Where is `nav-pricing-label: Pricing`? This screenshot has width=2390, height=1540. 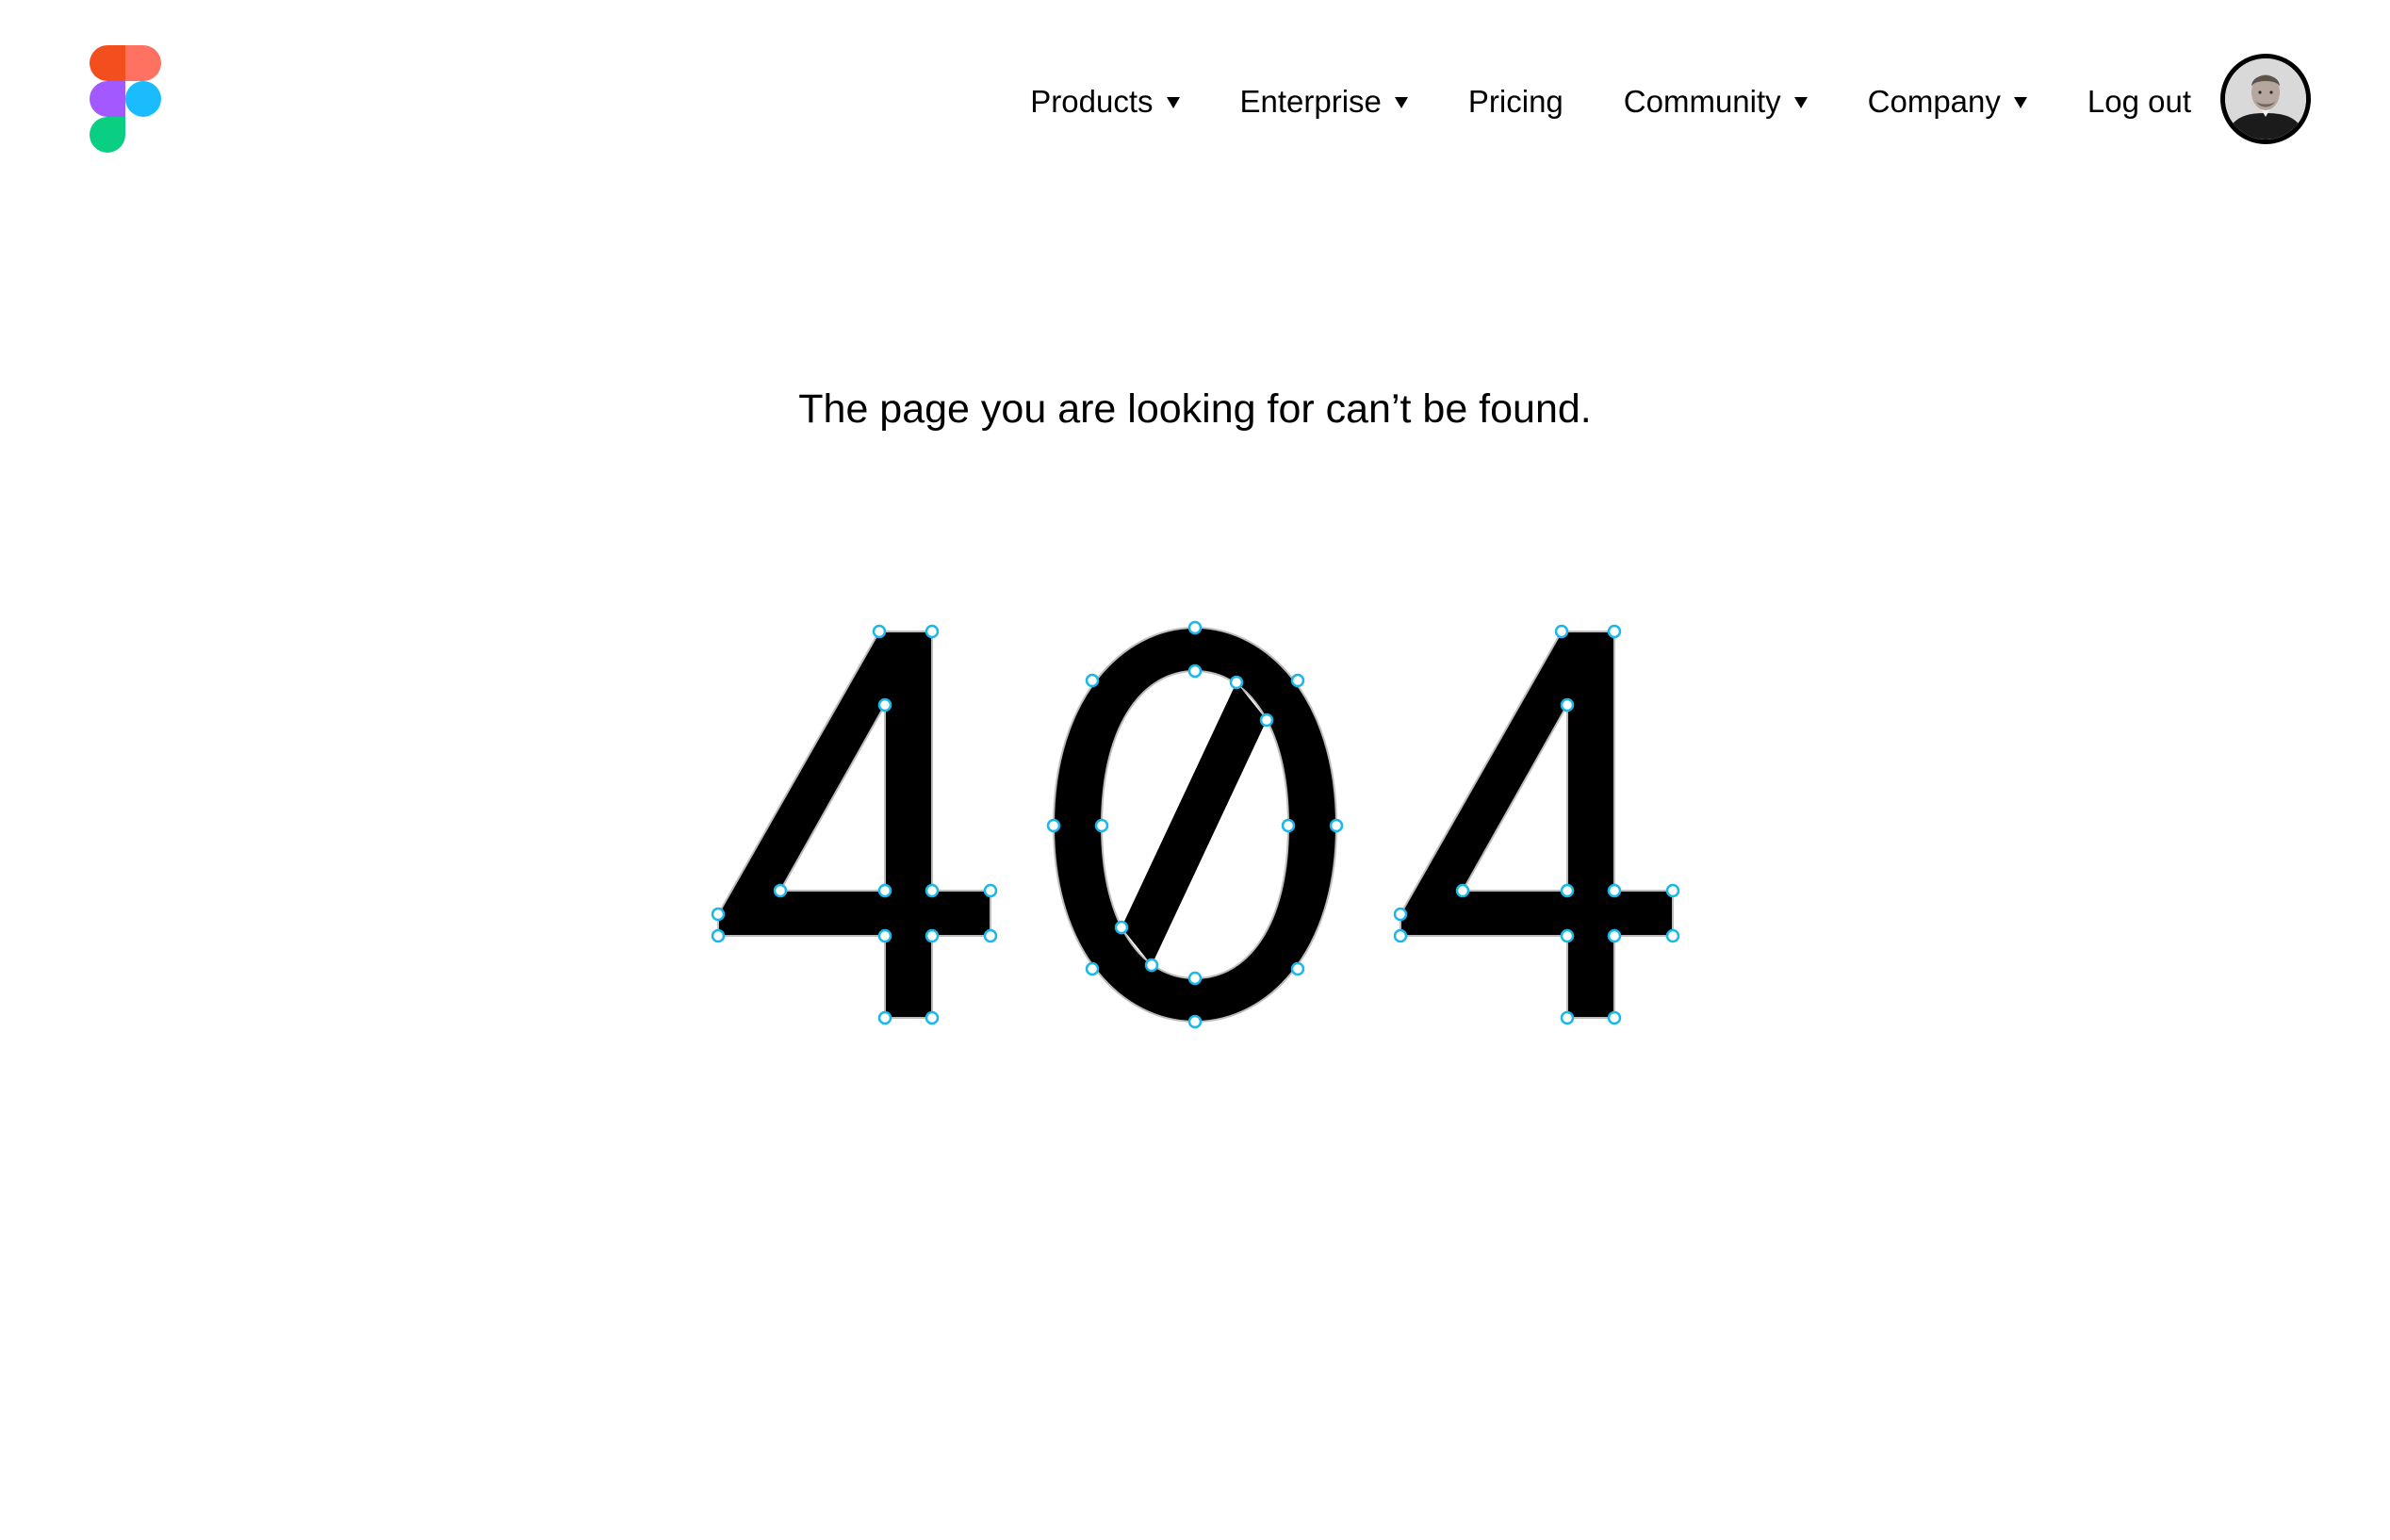 nav-pricing-label: Pricing is located at coordinates (1515, 101).